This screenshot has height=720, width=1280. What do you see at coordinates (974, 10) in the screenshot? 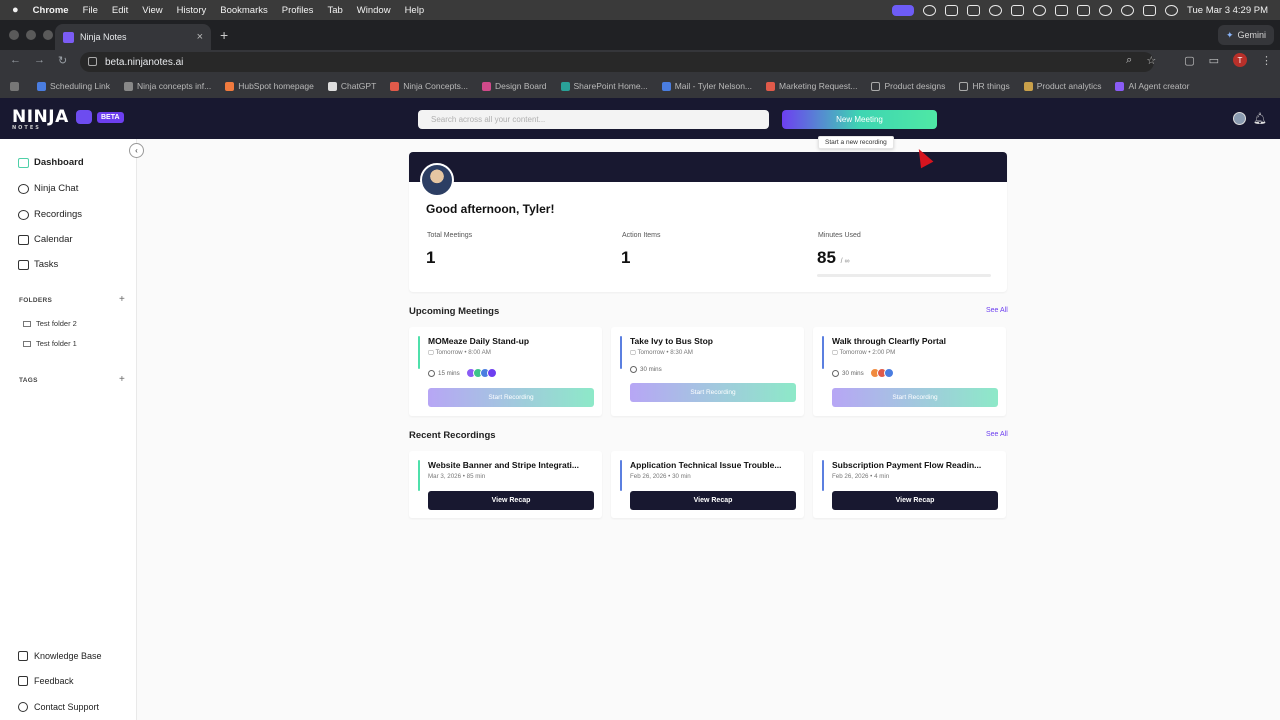
I see `extension-icon` at bounding box center [974, 10].